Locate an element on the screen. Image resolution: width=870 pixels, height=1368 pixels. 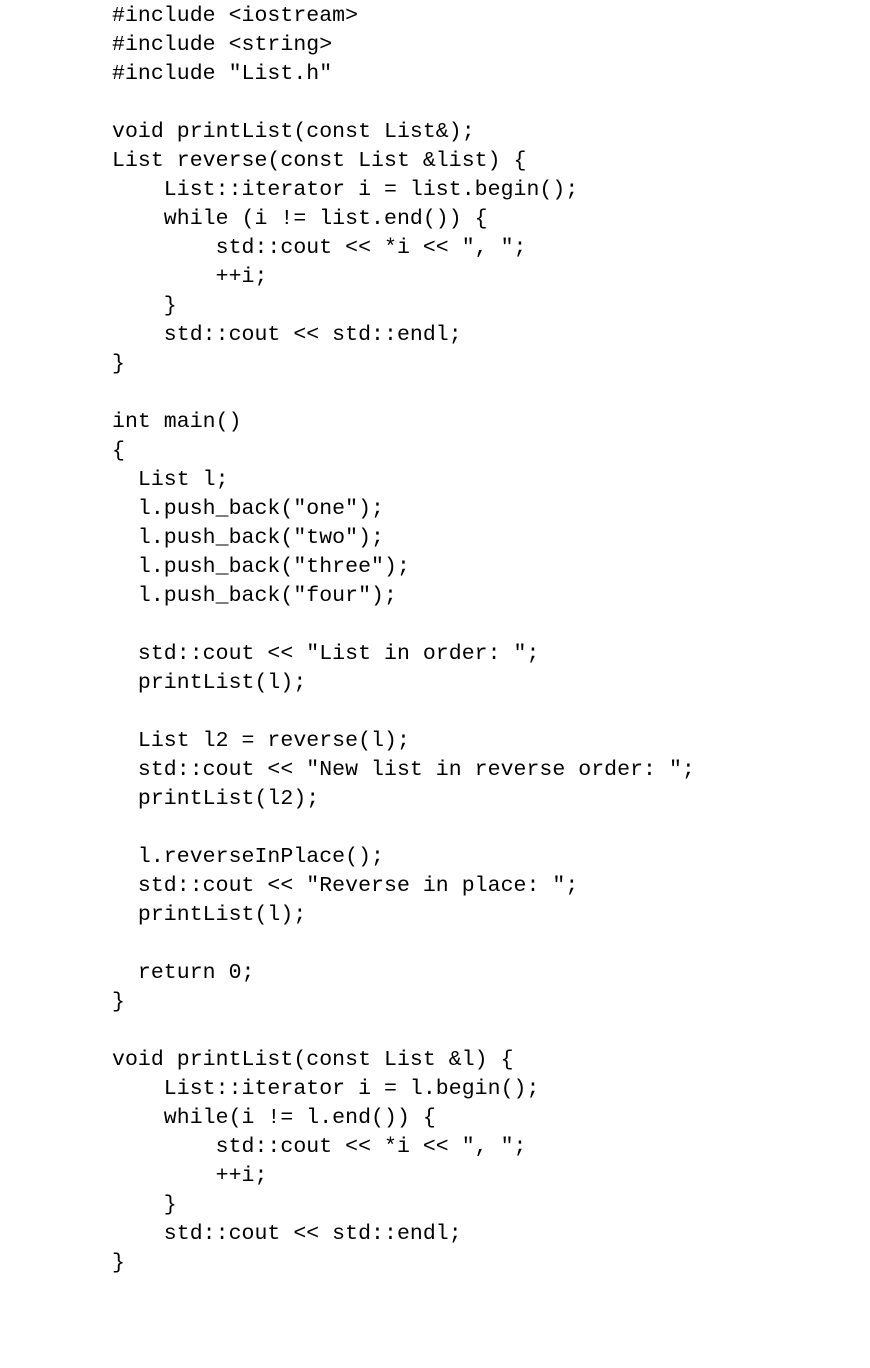
code-line: int main() is located at coordinates (177, 422).